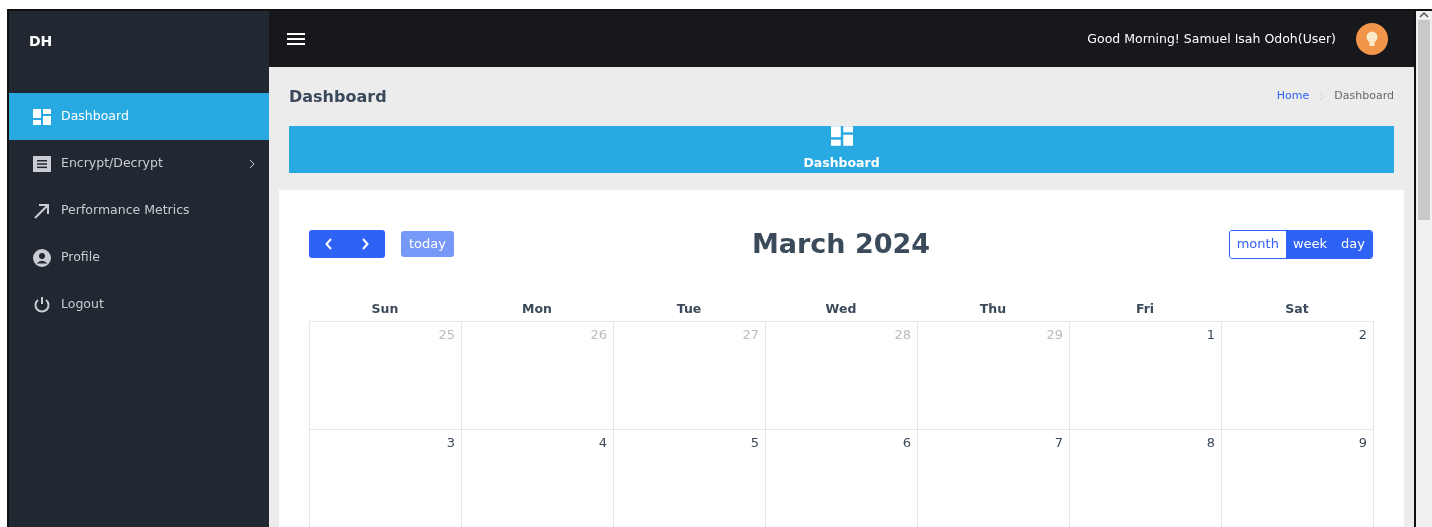  What do you see at coordinates (1424, 120) in the screenshot?
I see `scrollbar-thumb` at bounding box center [1424, 120].